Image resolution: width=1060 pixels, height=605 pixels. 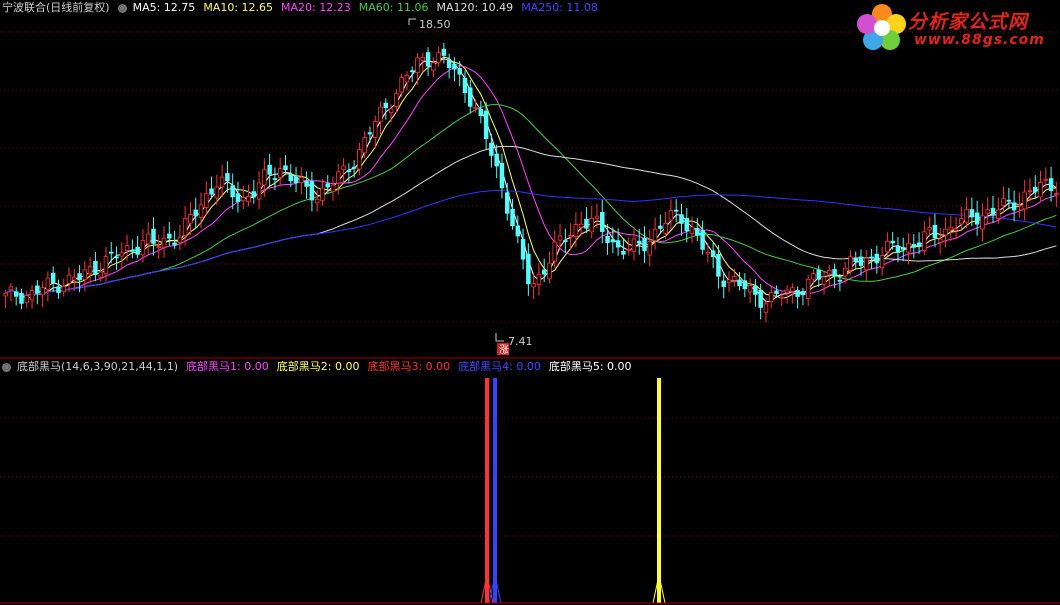 I want to click on settings-circle-icon: ◌, so click(x=122, y=8).